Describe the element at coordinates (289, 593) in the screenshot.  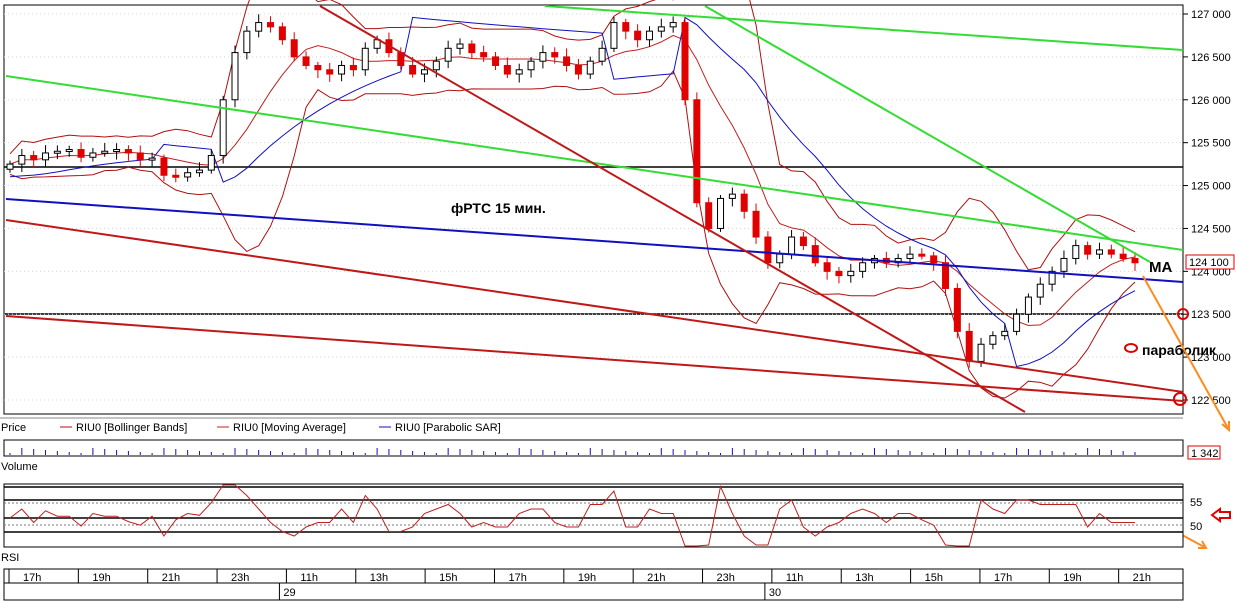
I see `day-tick-label: 29` at that location.